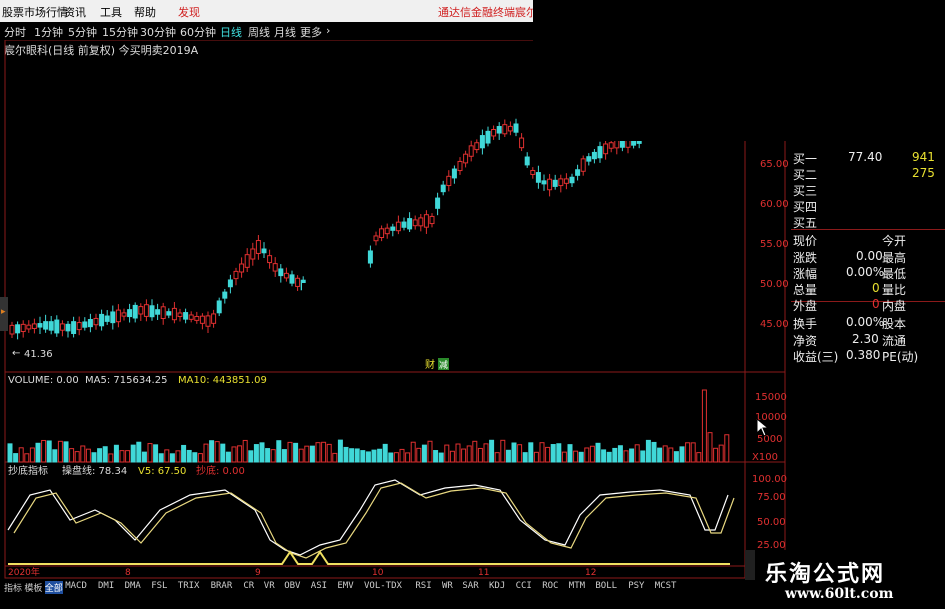 The height and width of the screenshot is (609, 945). Describe the element at coordinates (35, 12) in the screenshot. I see `menu-item-market: 股票市场行情` at that location.